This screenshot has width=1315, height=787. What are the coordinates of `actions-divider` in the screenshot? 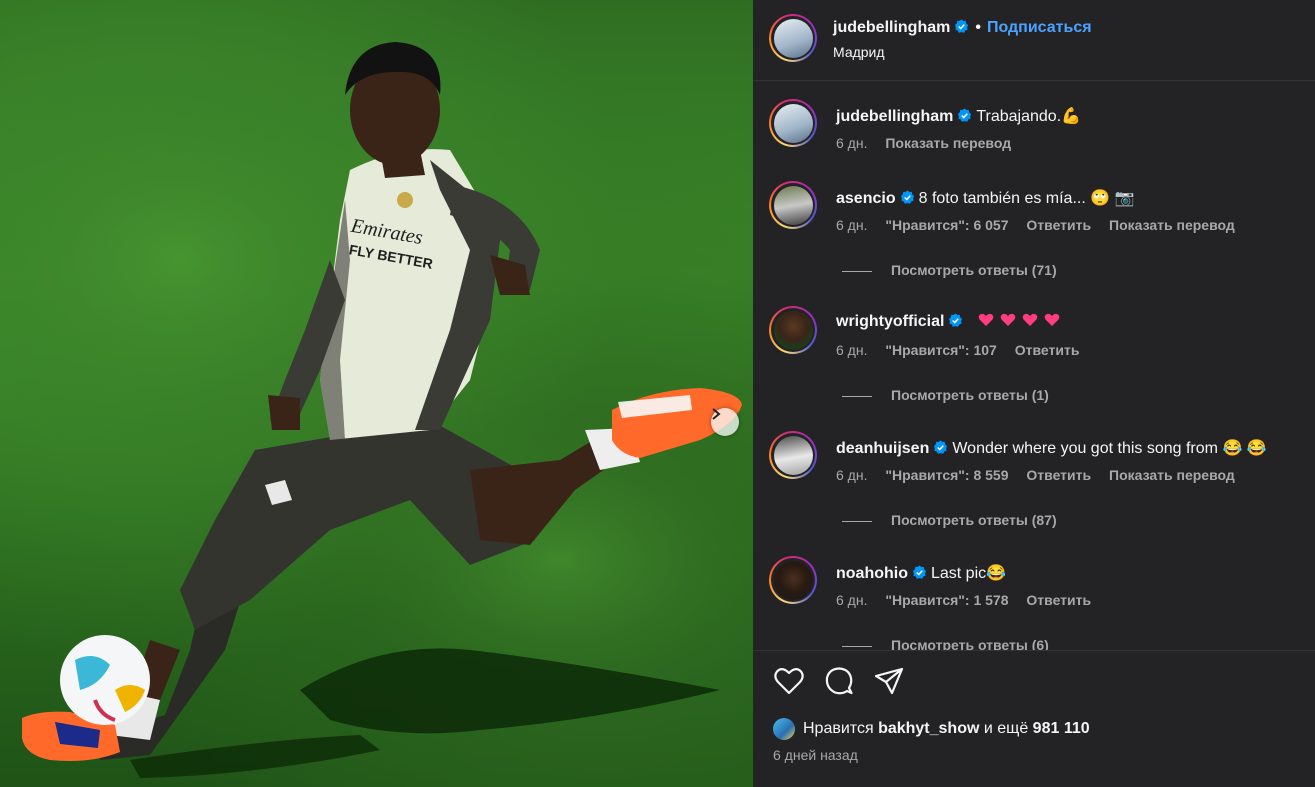 It's located at (1034, 650).